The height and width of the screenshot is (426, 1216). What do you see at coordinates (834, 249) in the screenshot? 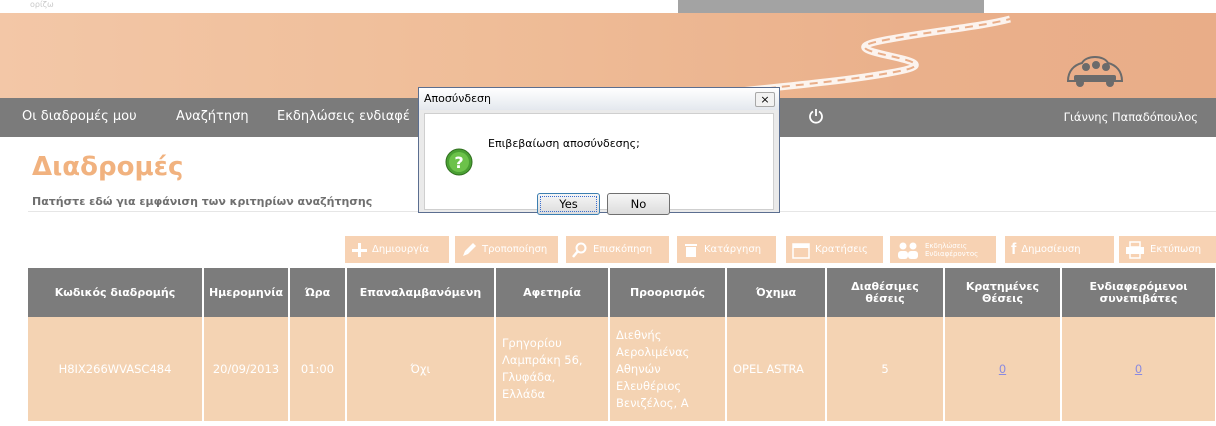
I see `bookings-button: Κρατήσεις` at bounding box center [834, 249].